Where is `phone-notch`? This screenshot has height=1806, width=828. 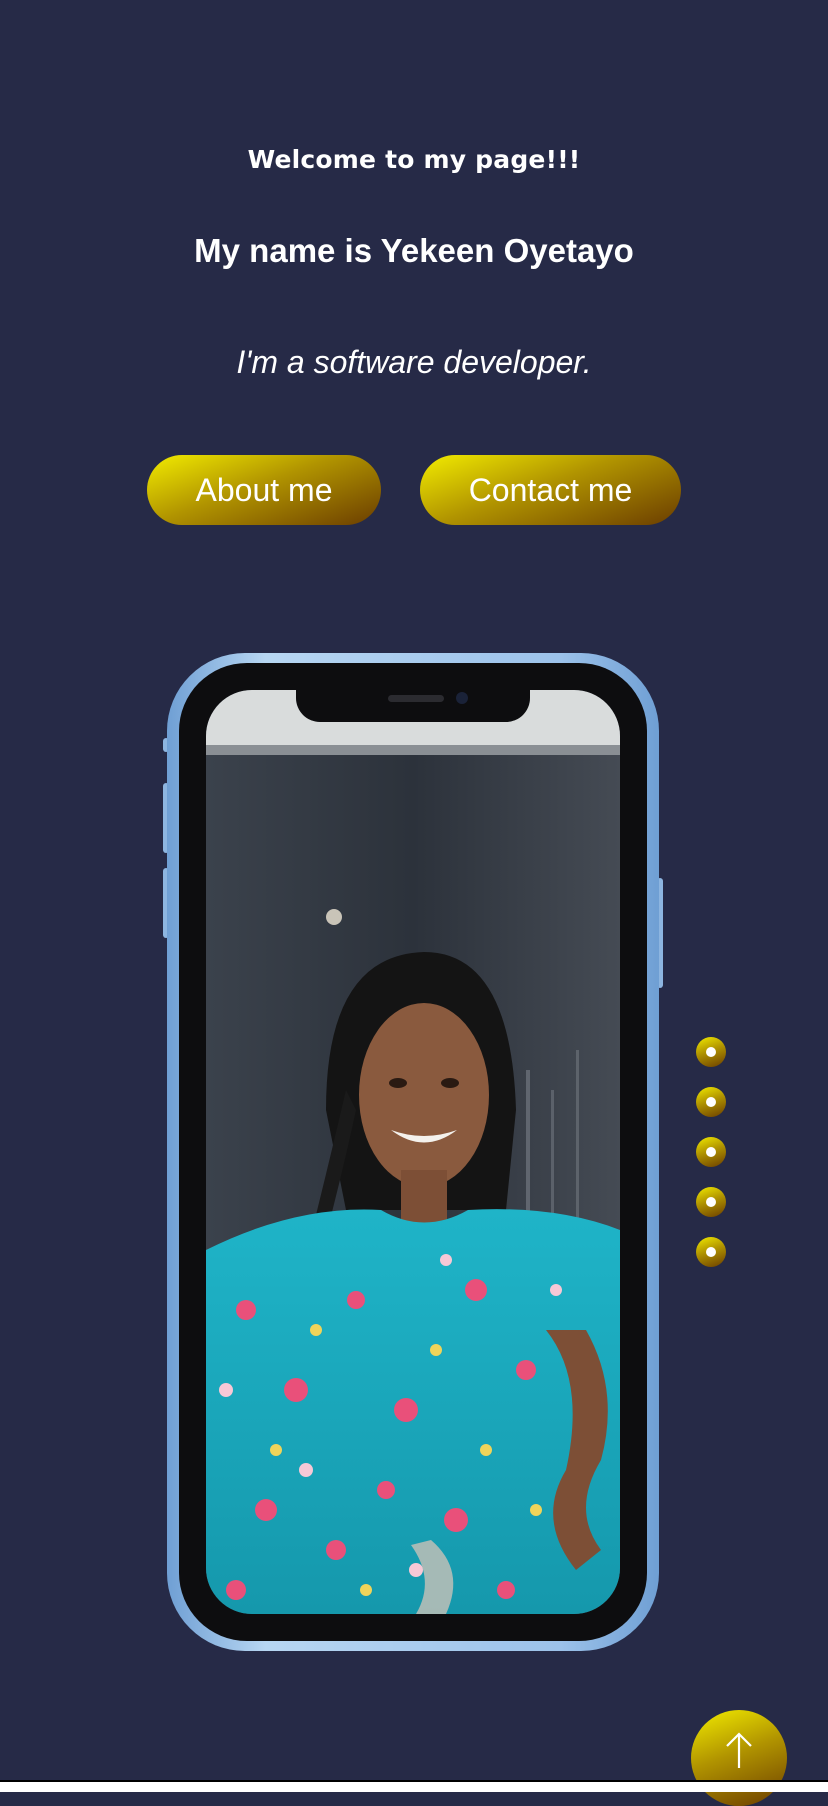
phone-notch is located at coordinates (413, 706).